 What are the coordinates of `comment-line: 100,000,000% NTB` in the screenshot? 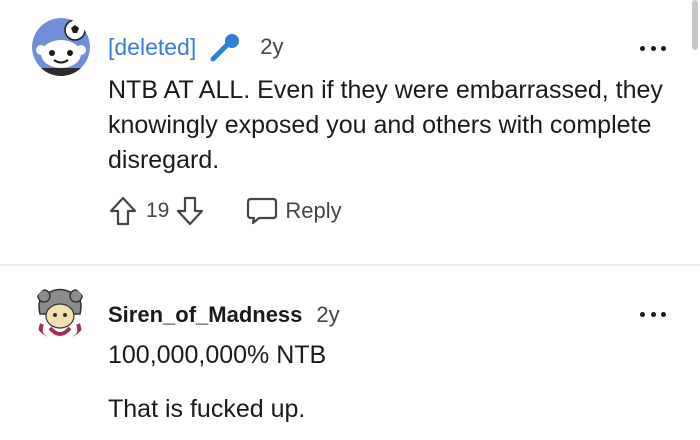 It's located at (217, 355).